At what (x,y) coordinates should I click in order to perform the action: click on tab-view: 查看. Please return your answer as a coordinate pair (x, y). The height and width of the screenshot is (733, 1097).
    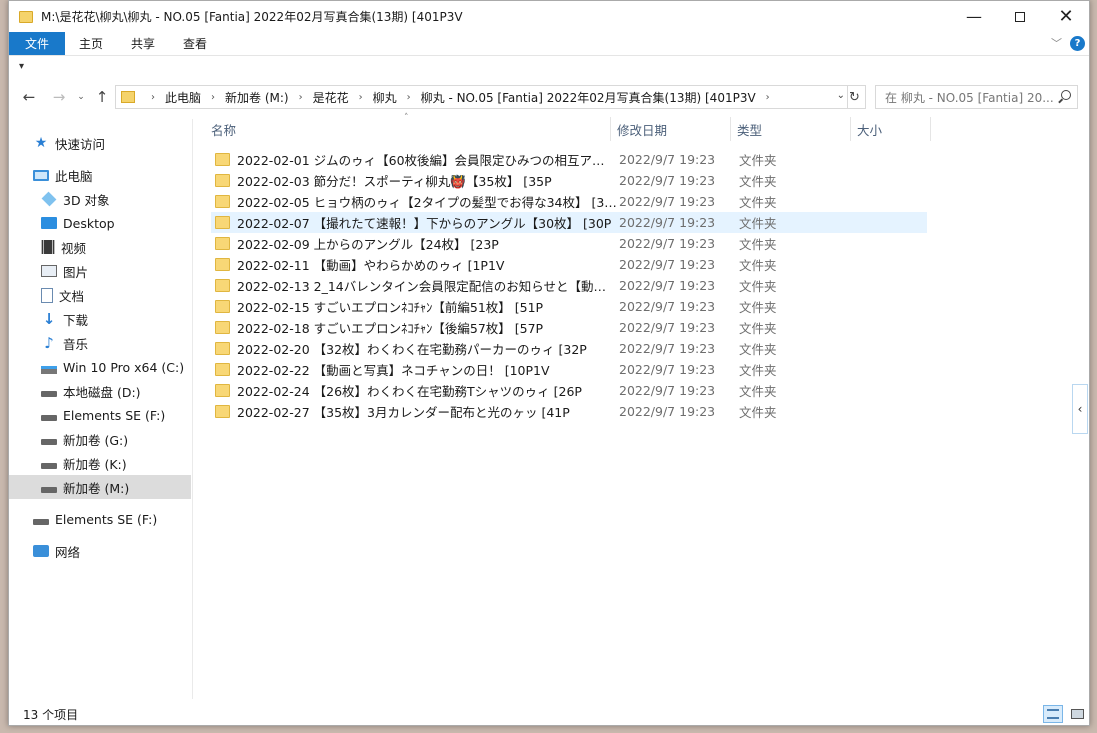
    Looking at the image, I should click on (195, 43).